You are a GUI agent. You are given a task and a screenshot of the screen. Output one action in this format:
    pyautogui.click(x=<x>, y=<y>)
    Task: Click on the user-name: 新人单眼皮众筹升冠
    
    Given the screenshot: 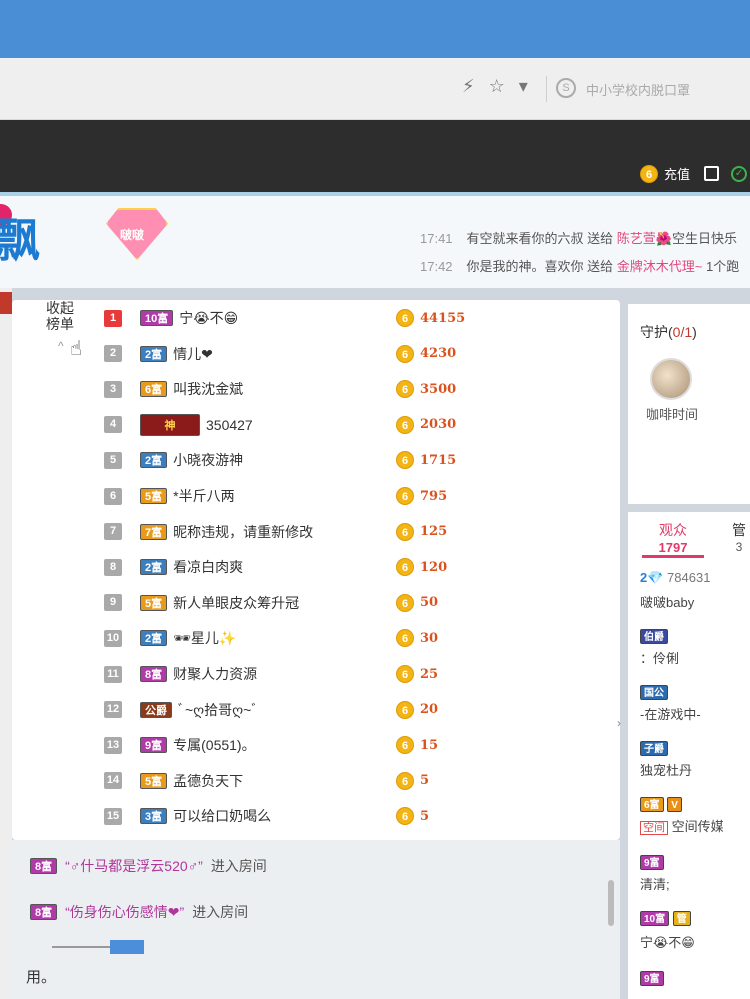 What is the action you would take?
    pyautogui.click(x=236, y=603)
    